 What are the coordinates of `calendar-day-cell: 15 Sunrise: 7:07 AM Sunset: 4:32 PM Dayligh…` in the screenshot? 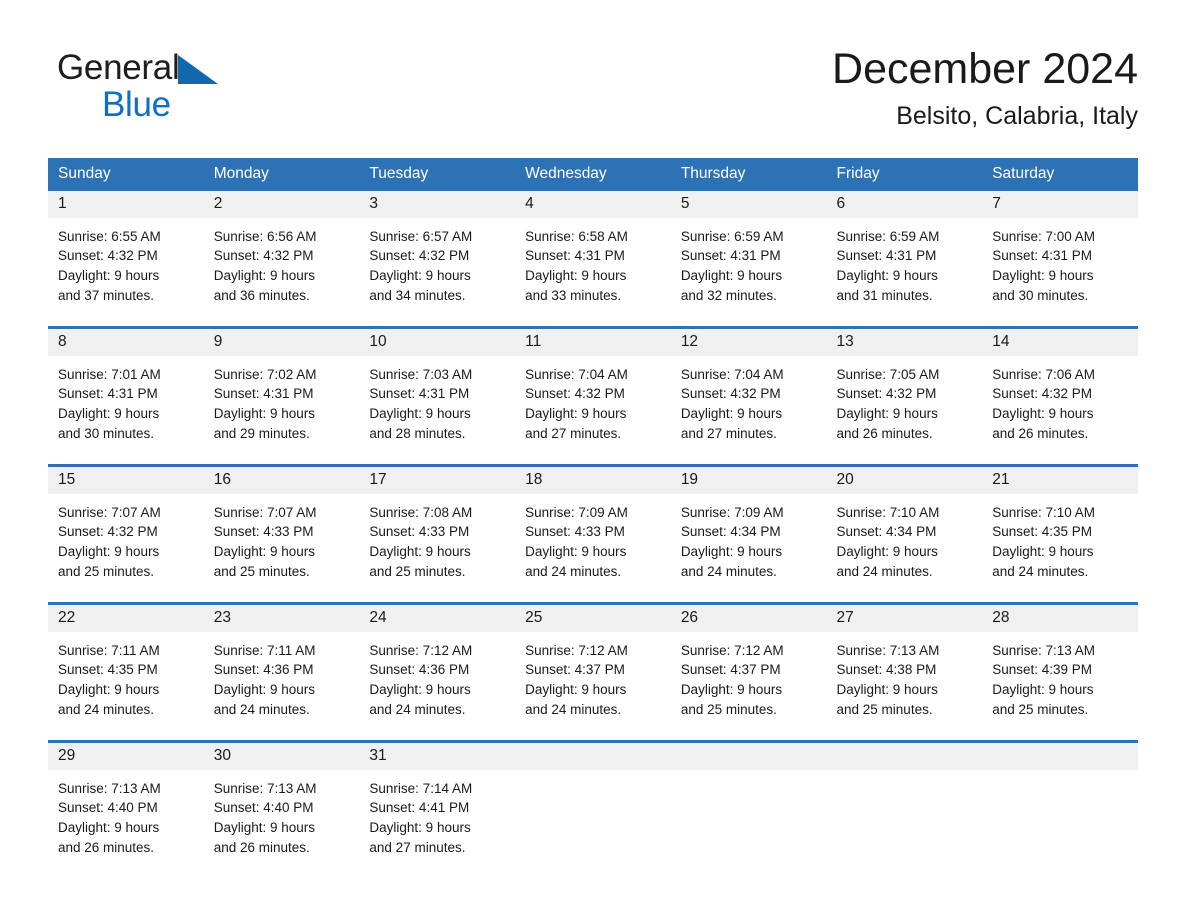 It's located at (126, 533).